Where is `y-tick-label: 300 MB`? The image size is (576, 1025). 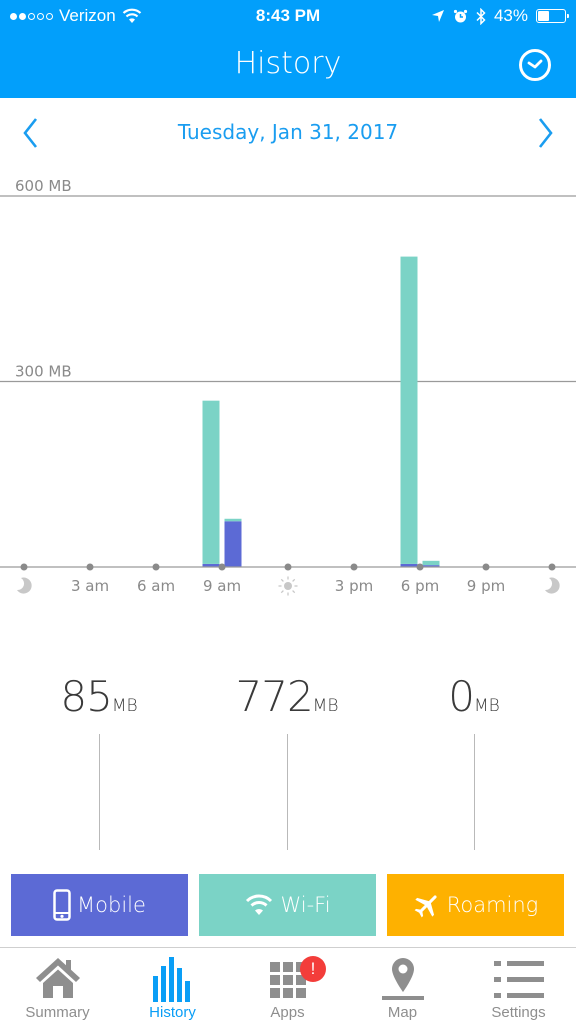 y-tick-label: 300 MB is located at coordinates (43, 372).